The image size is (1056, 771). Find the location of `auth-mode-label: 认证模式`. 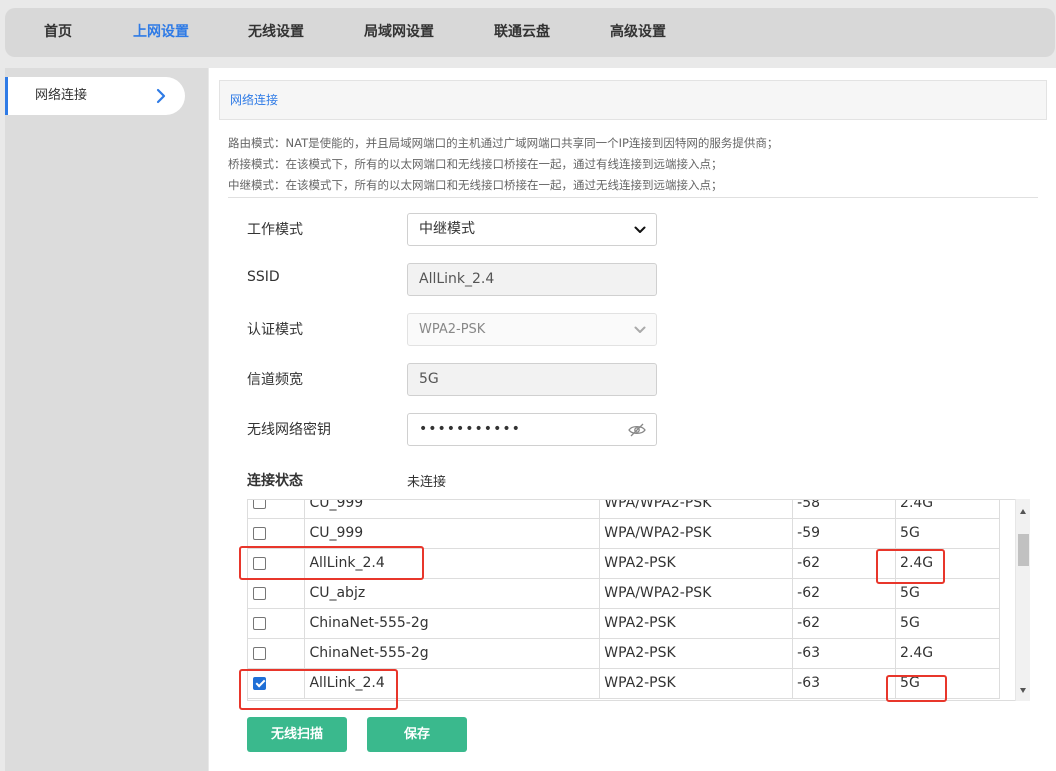

auth-mode-label: 认证模式 is located at coordinates (275, 330).